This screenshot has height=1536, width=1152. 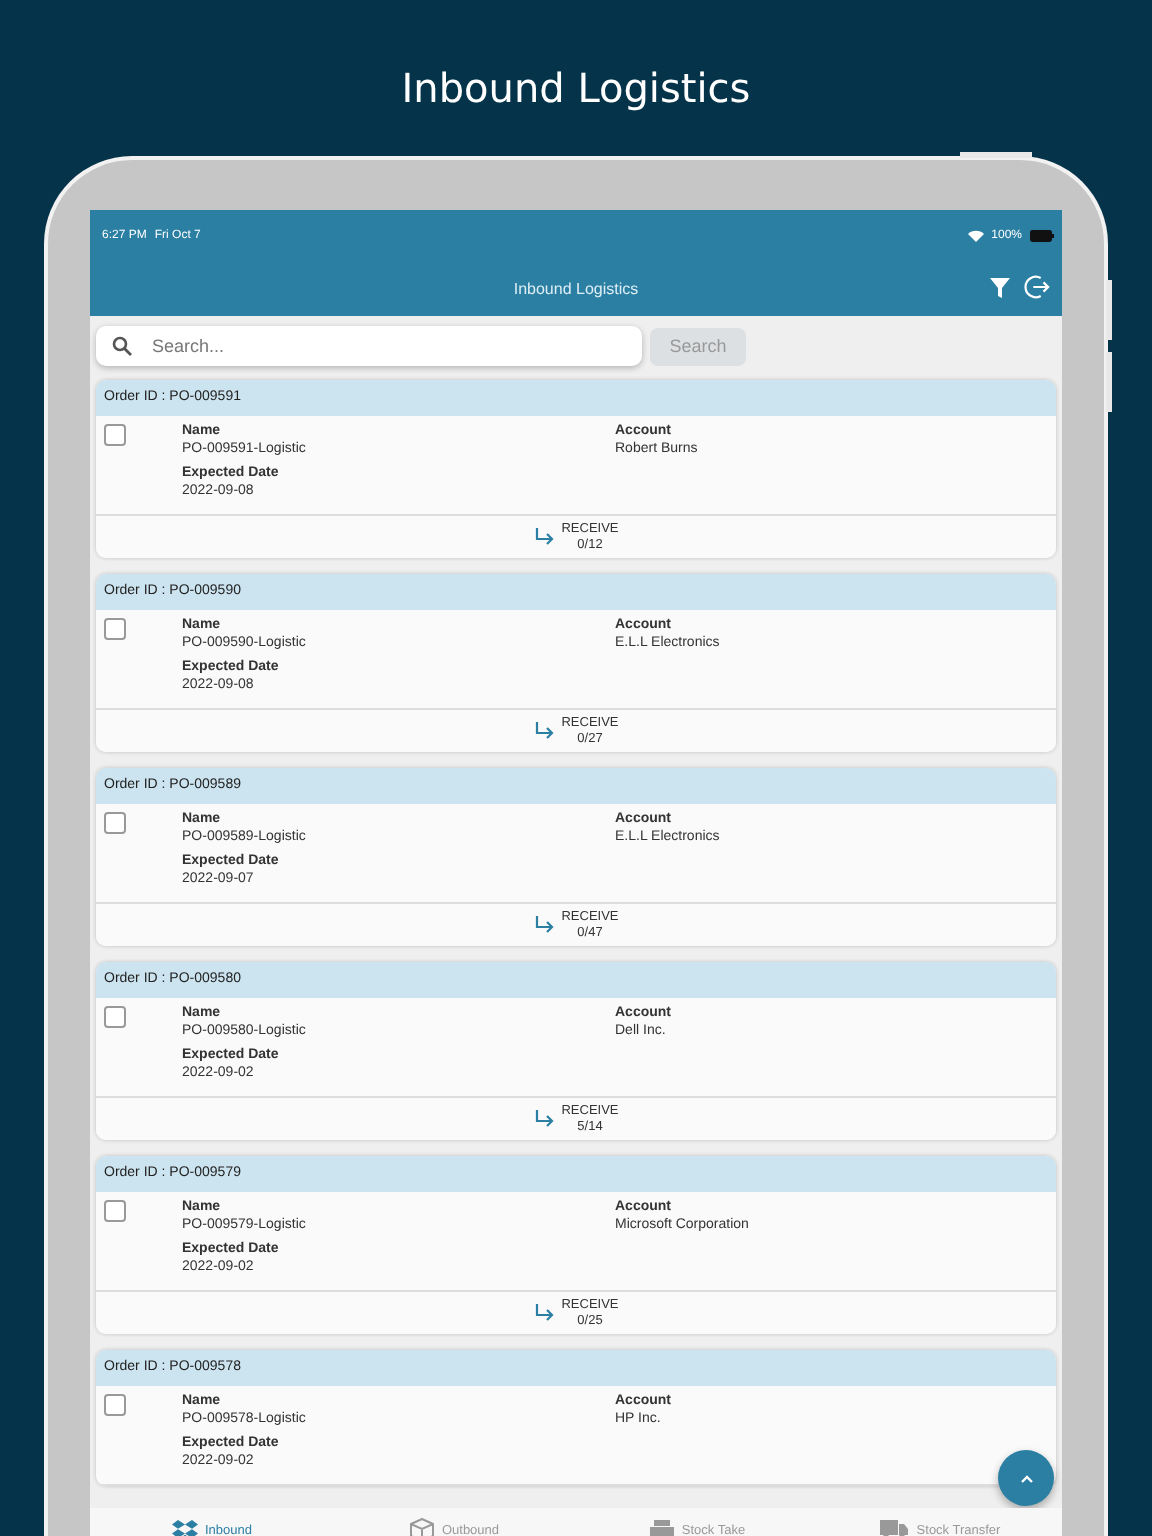 What do you see at coordinates (576, 88) in the screenshot?
I see `page-headline: Inbound Logistics` at bounding box center [576, 88].